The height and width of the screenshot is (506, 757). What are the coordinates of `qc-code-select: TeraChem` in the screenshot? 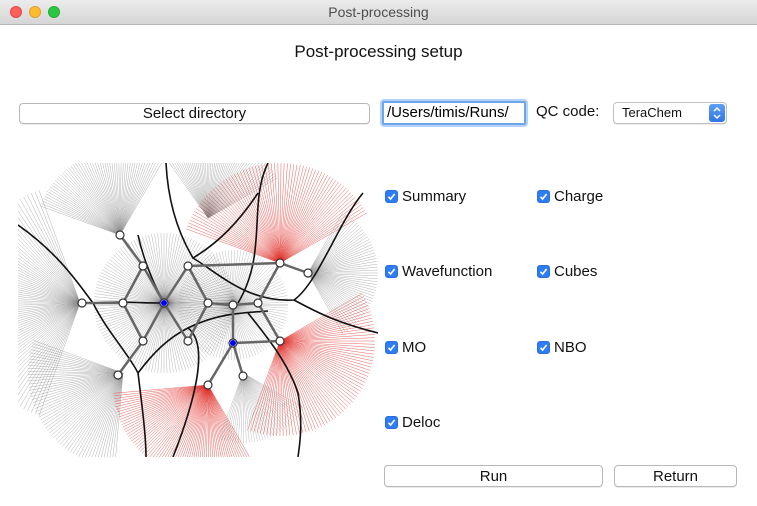 It's located at (670, 113).